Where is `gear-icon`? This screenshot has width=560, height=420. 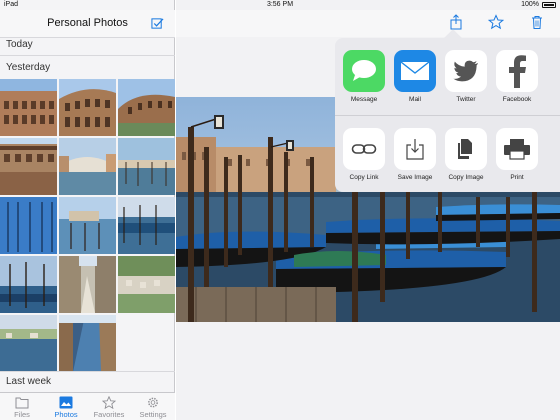 gear-icon is located at coordinates (153, 402).